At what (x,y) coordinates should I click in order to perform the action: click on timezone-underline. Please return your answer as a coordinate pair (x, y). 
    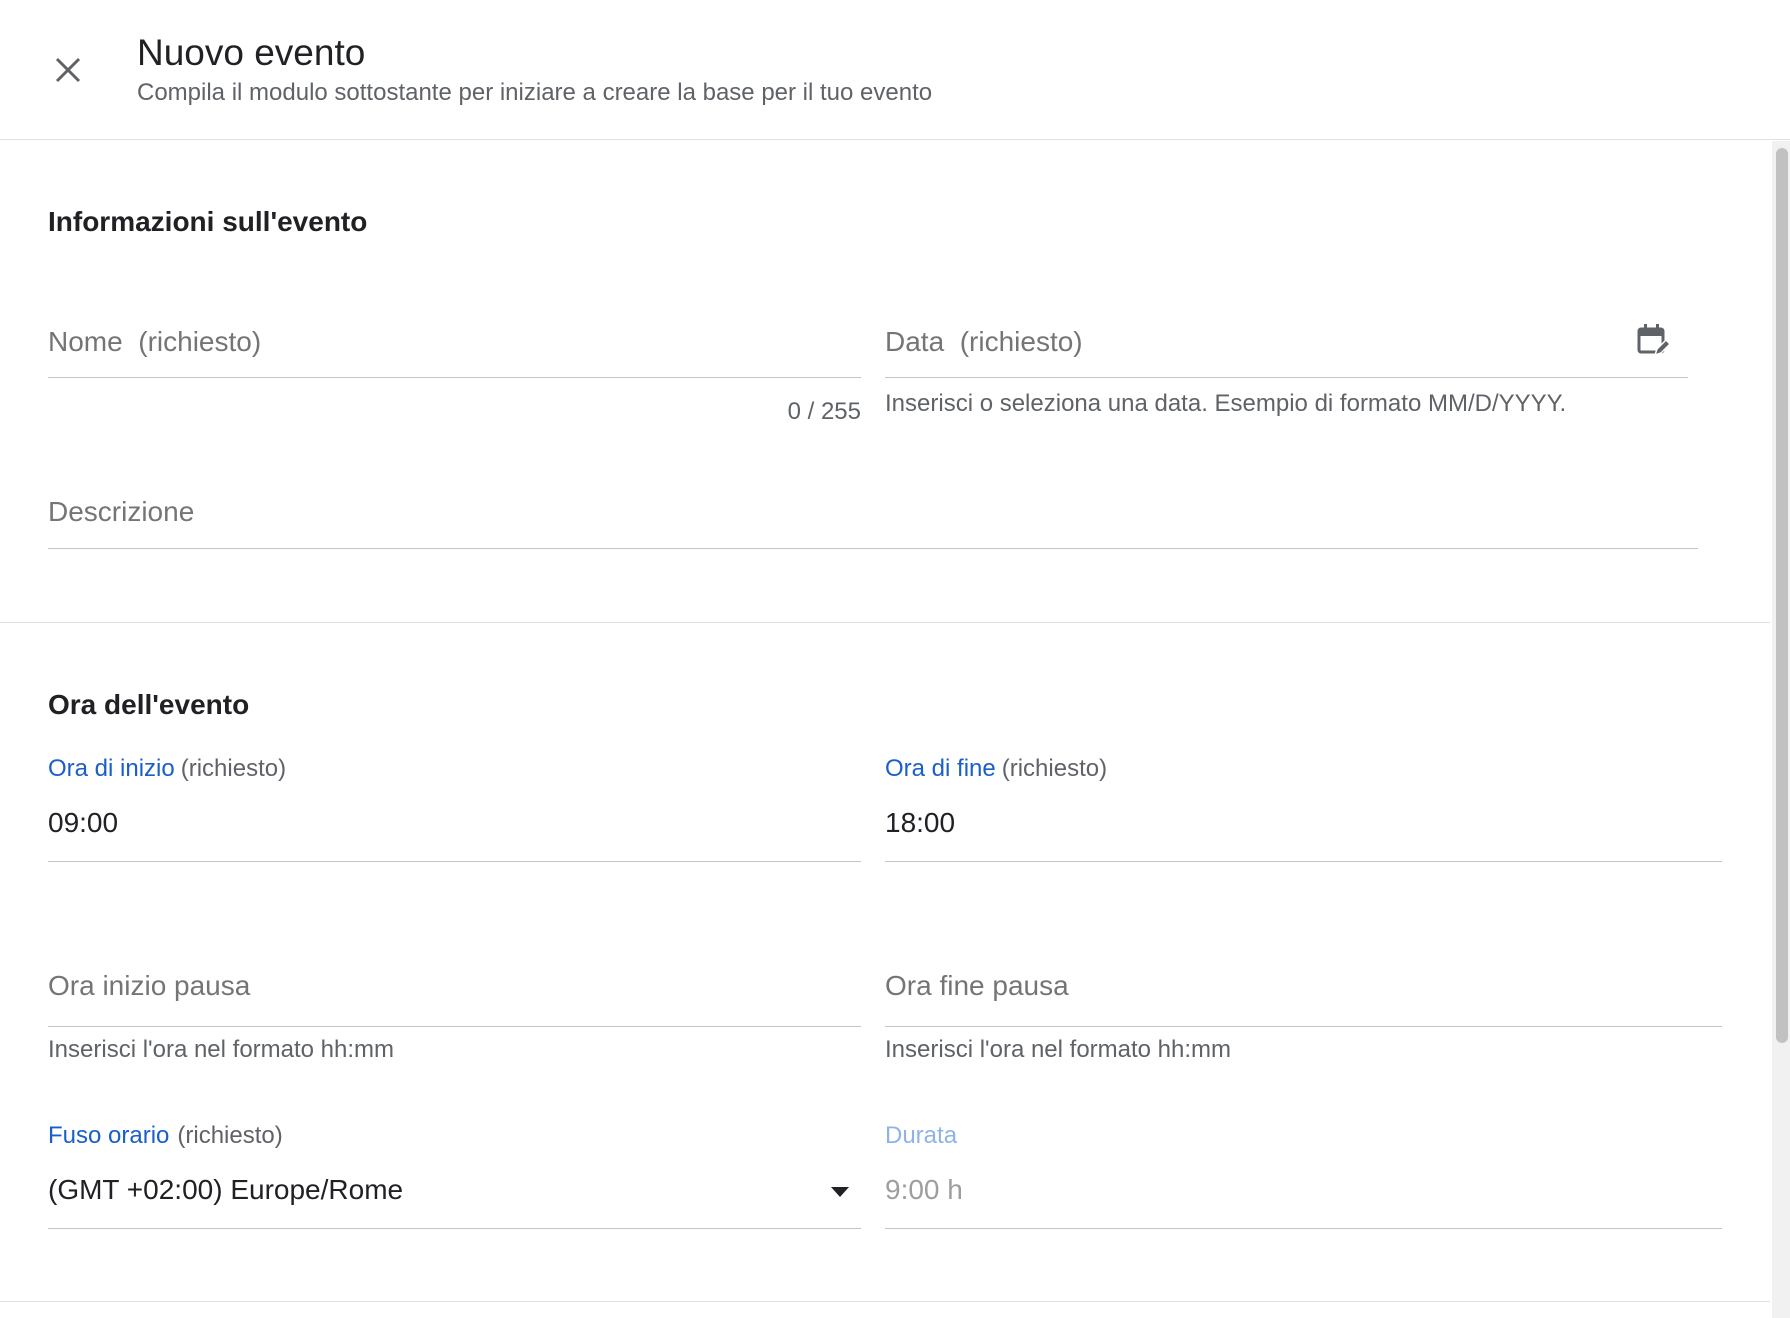
    Looking at the image, I should click on (454, 1228).